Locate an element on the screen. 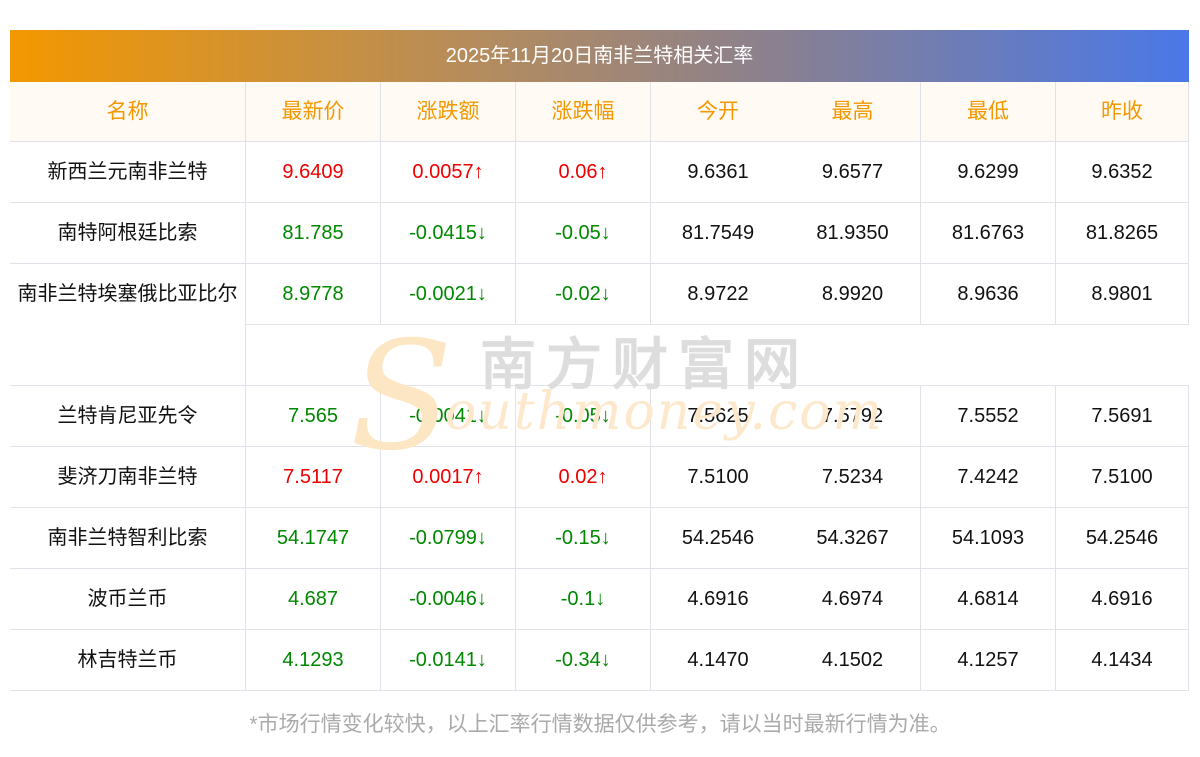  column-header: 最高 is located at coordinates (852, 112).